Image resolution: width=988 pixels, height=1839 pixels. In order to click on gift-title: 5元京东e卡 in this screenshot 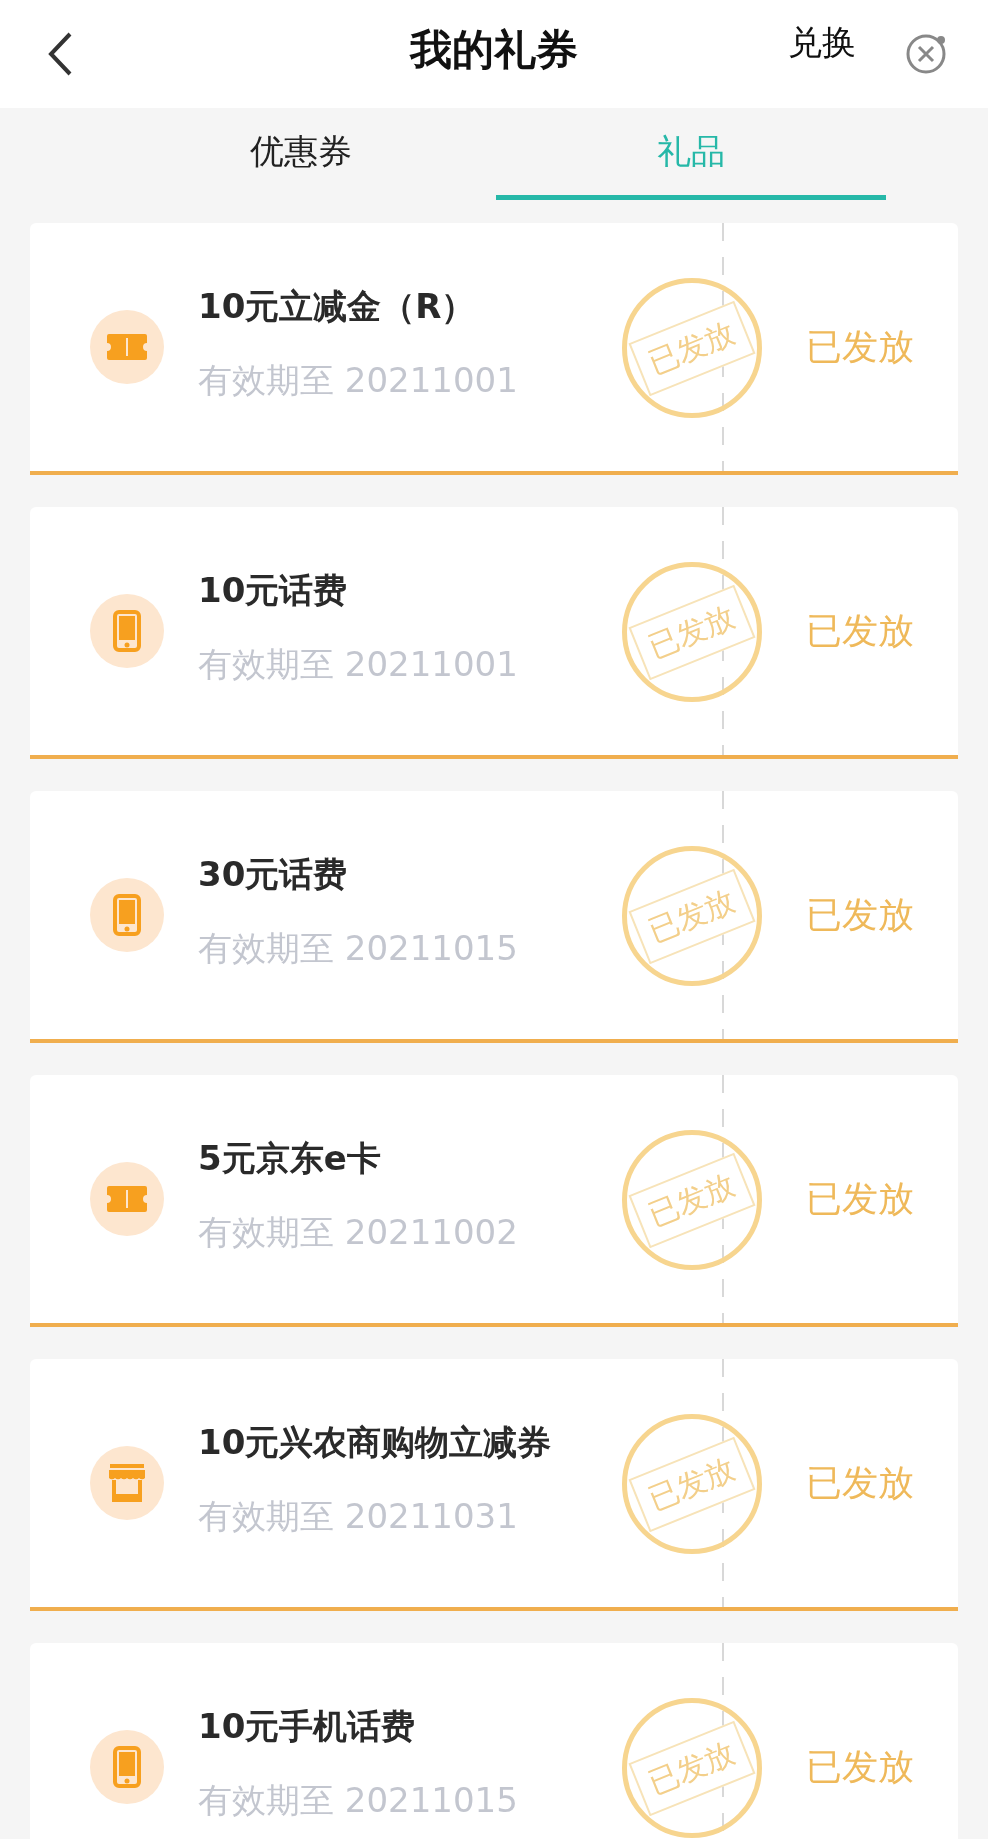, I will do `click(289, 1158)`.